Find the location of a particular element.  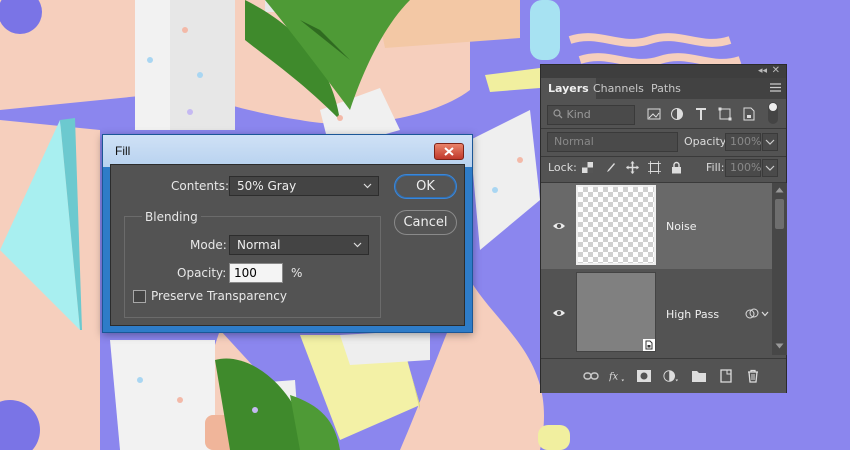

mode-select: Normal is located at coordinates (299, 245).